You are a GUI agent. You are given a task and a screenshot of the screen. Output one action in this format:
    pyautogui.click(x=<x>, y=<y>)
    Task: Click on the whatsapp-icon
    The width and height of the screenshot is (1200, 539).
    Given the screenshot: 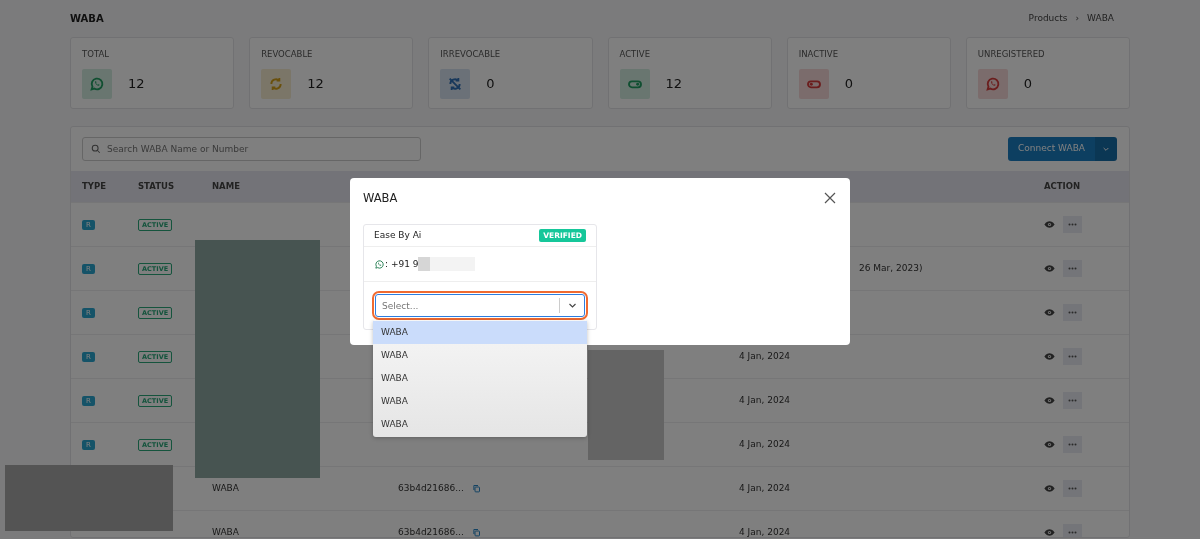 What is the action you would take?
    pyautogui.click(x=379, y=264)
    